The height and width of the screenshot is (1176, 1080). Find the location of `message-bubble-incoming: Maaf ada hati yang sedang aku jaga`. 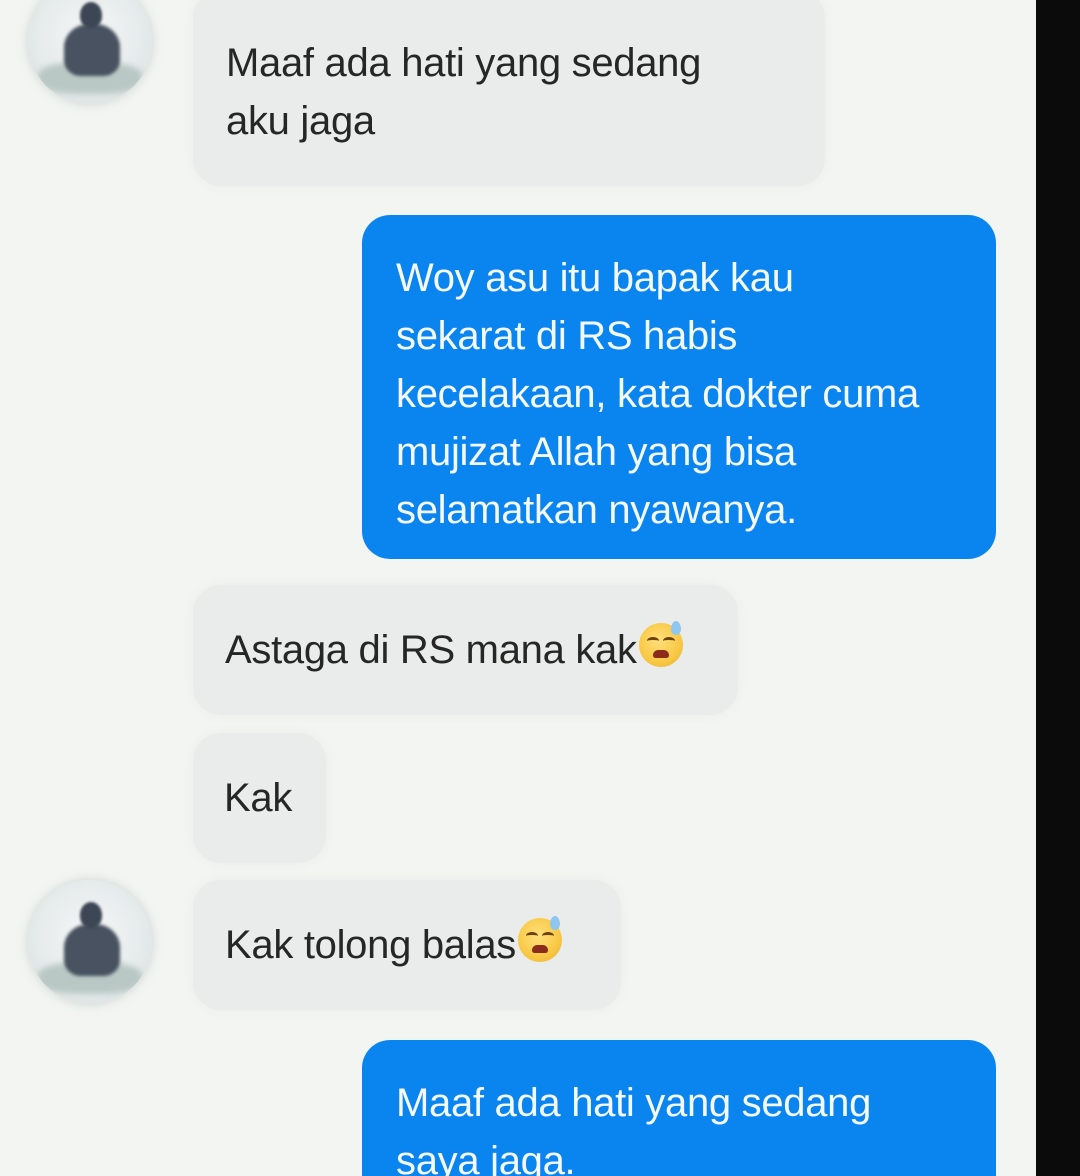

message-bubble-incoming: Maaf ada hati yang sedang aku jaga is located at coordinates (509, 93).